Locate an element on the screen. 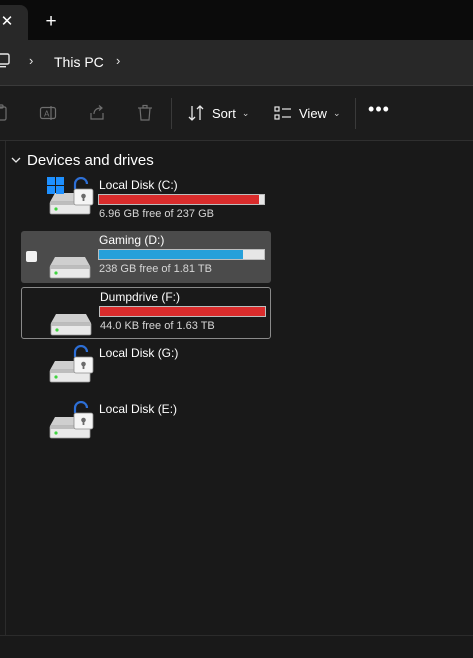  free-space-label: 6.96 GB free of 237 GB is located at coordinates (156, 214).